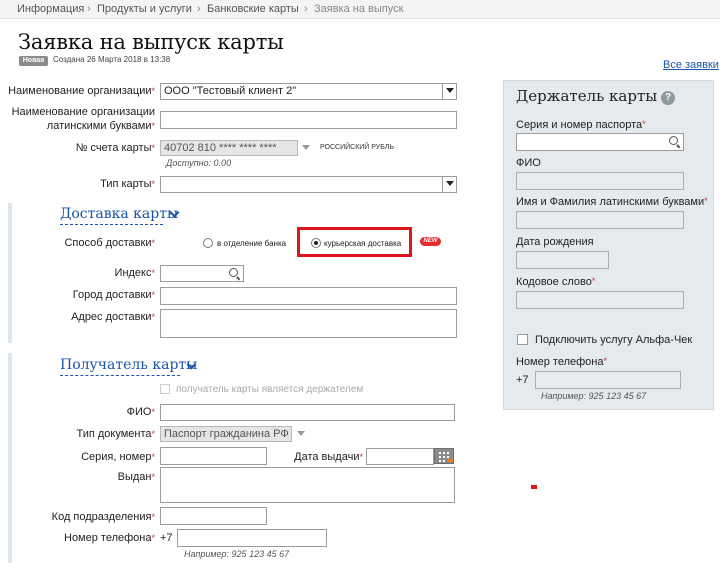  Describe the element at coordinates (354, 242) in the screenshot. I see `highlight-frame` at that location.